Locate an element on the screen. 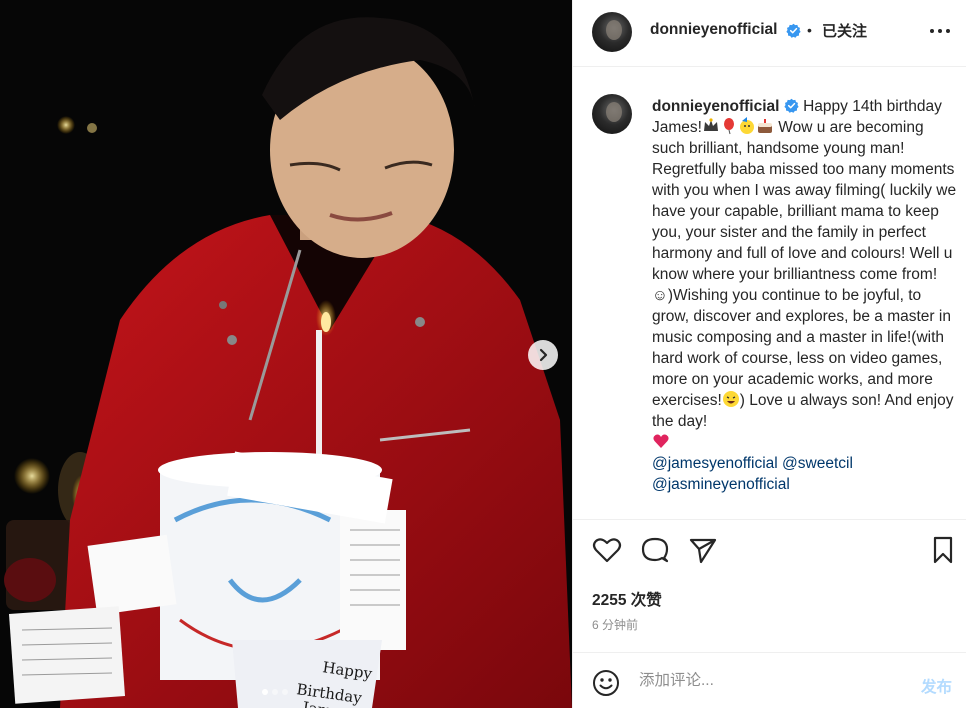 This screenshot has height=708, width=966. mention-link: @jasmineyenofficial is located at coordinates (721, 484).